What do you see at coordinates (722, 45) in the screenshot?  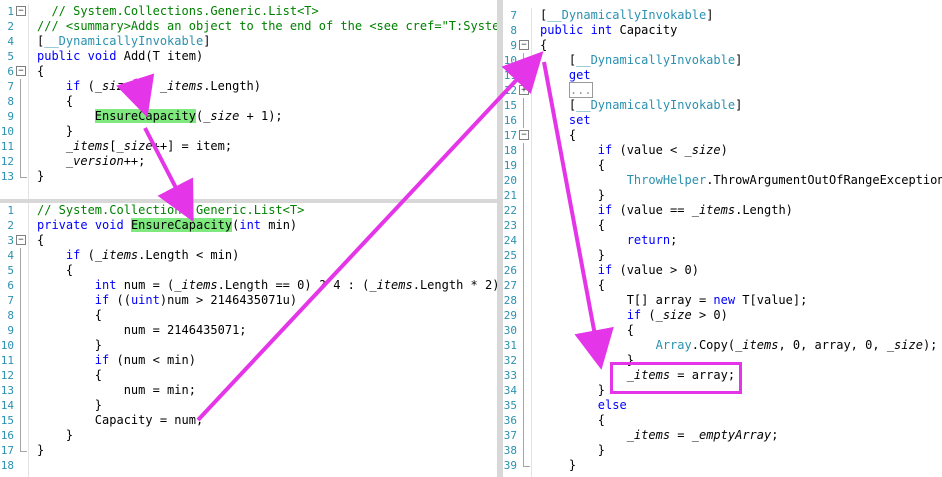 I see `code-line: 9− {` at bounding box center [722, 45].